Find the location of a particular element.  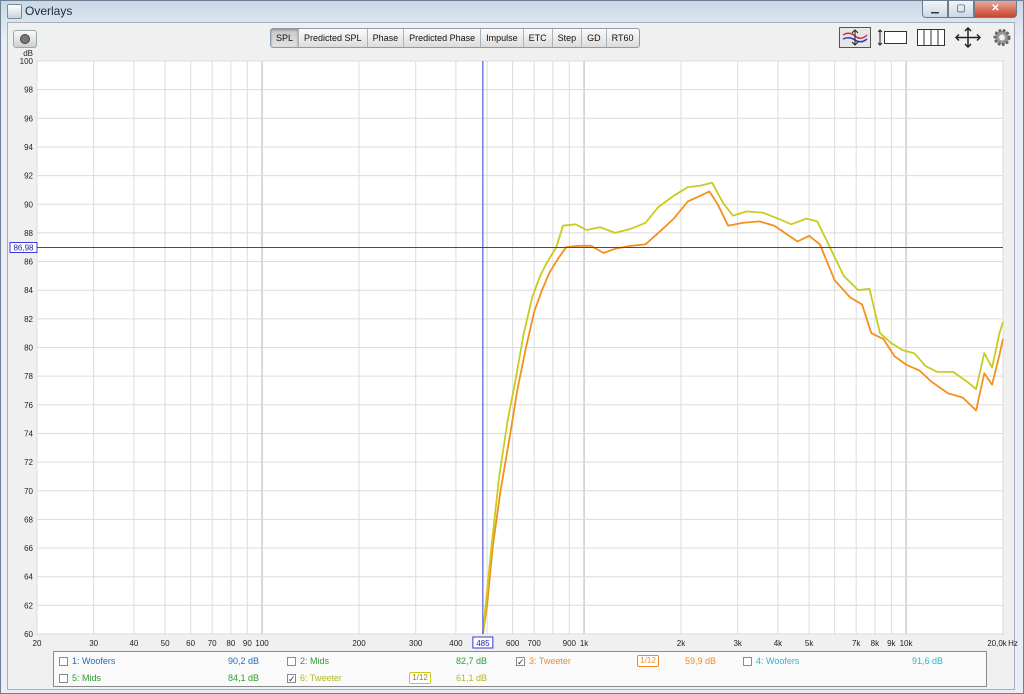

x-tick-label: 5k is located at coordinates (809, 643).